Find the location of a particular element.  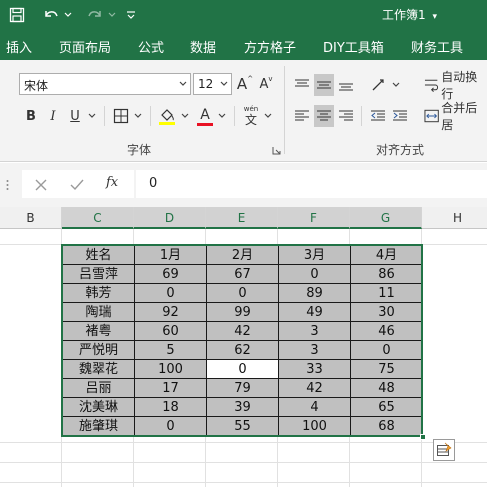

font-color-button: A is located at coordinates (205, 116).